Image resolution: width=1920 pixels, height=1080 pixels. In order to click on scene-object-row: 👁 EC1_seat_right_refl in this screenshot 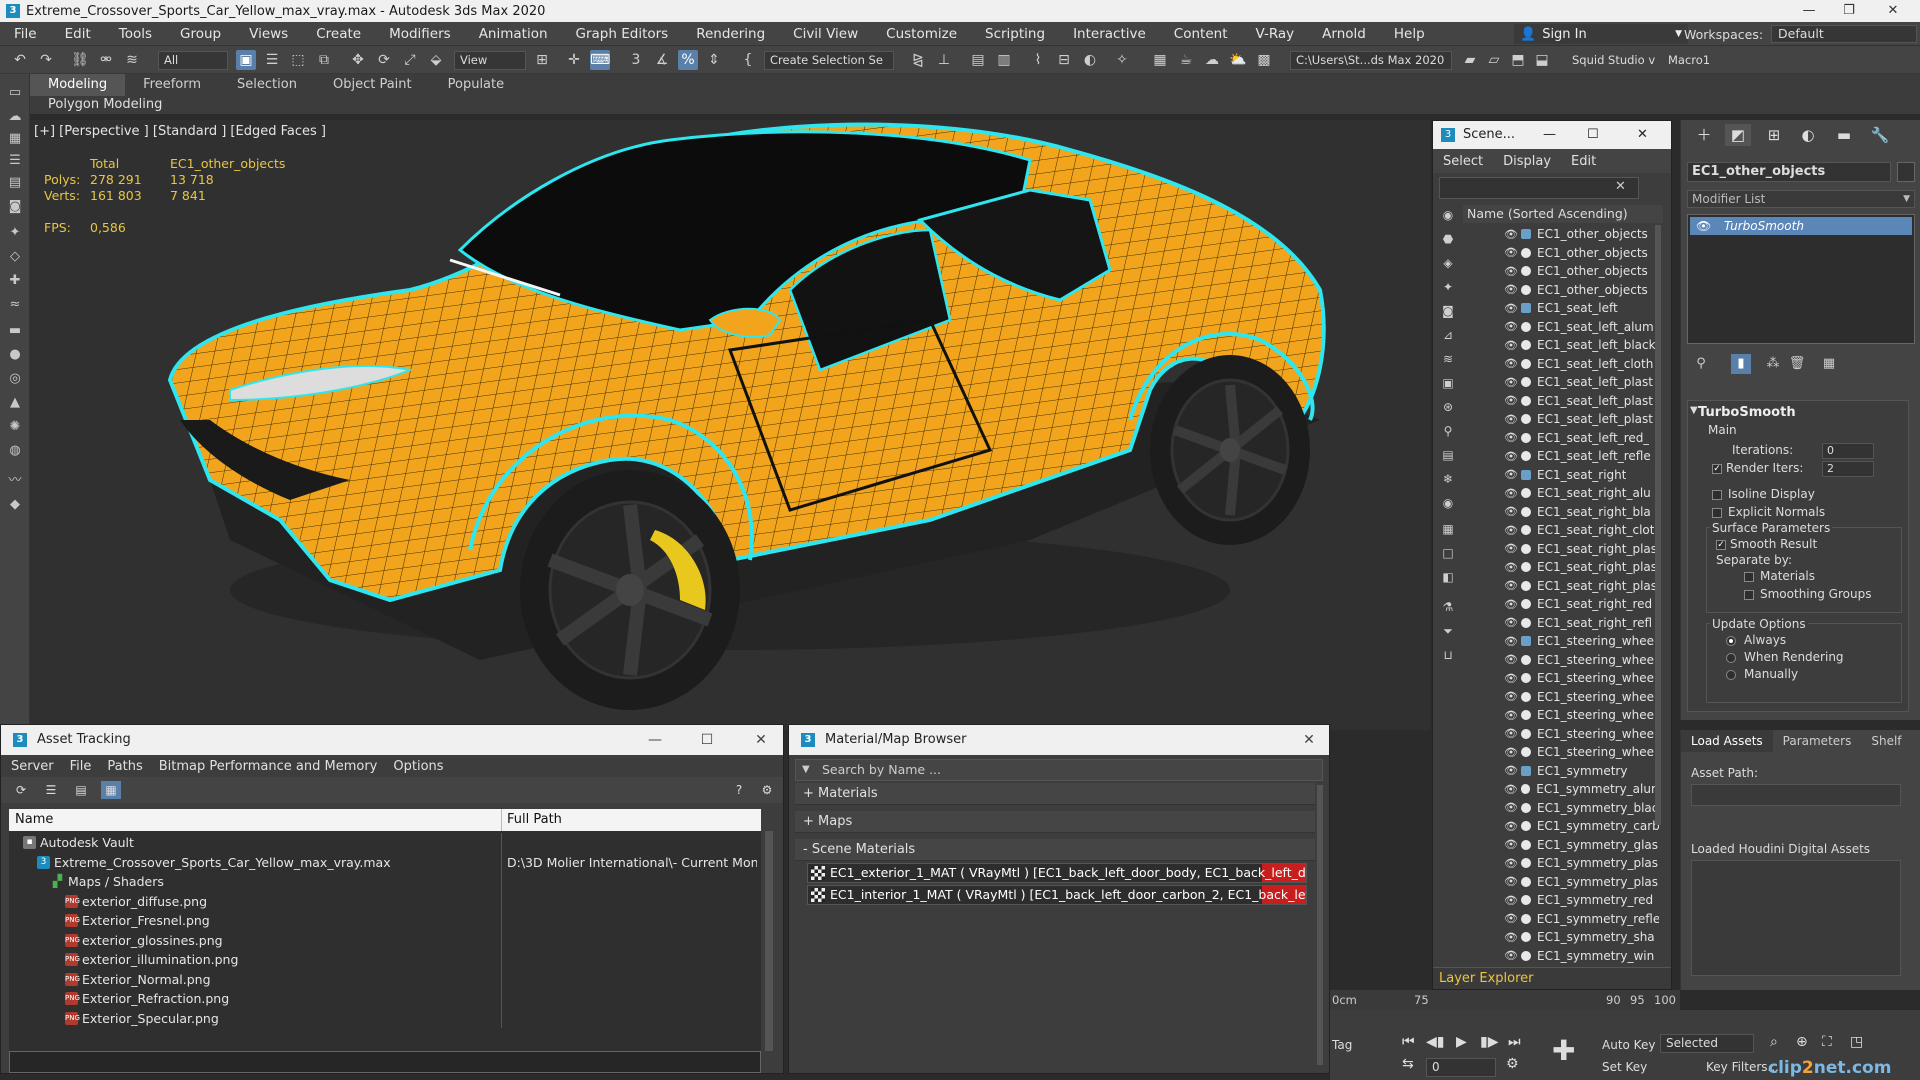, I will do `click(1561, 623)`.